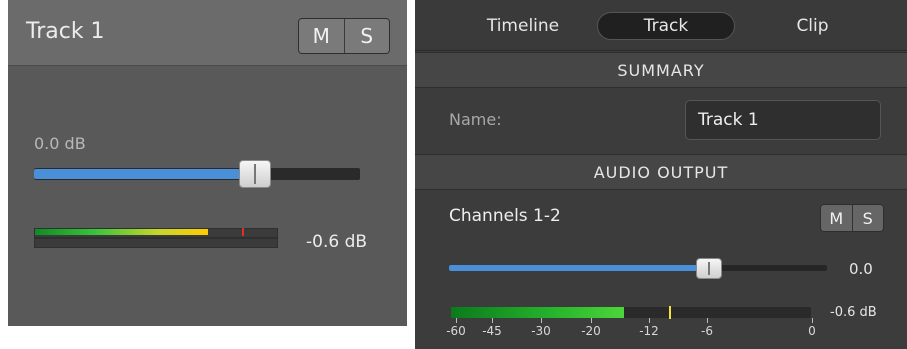 This screenshot has width=907, height=349. What do you see at coordinates (661, 70) in the screenshot?
I see `summary-section-header: SUMMARY` at bounding box center [661, 70].